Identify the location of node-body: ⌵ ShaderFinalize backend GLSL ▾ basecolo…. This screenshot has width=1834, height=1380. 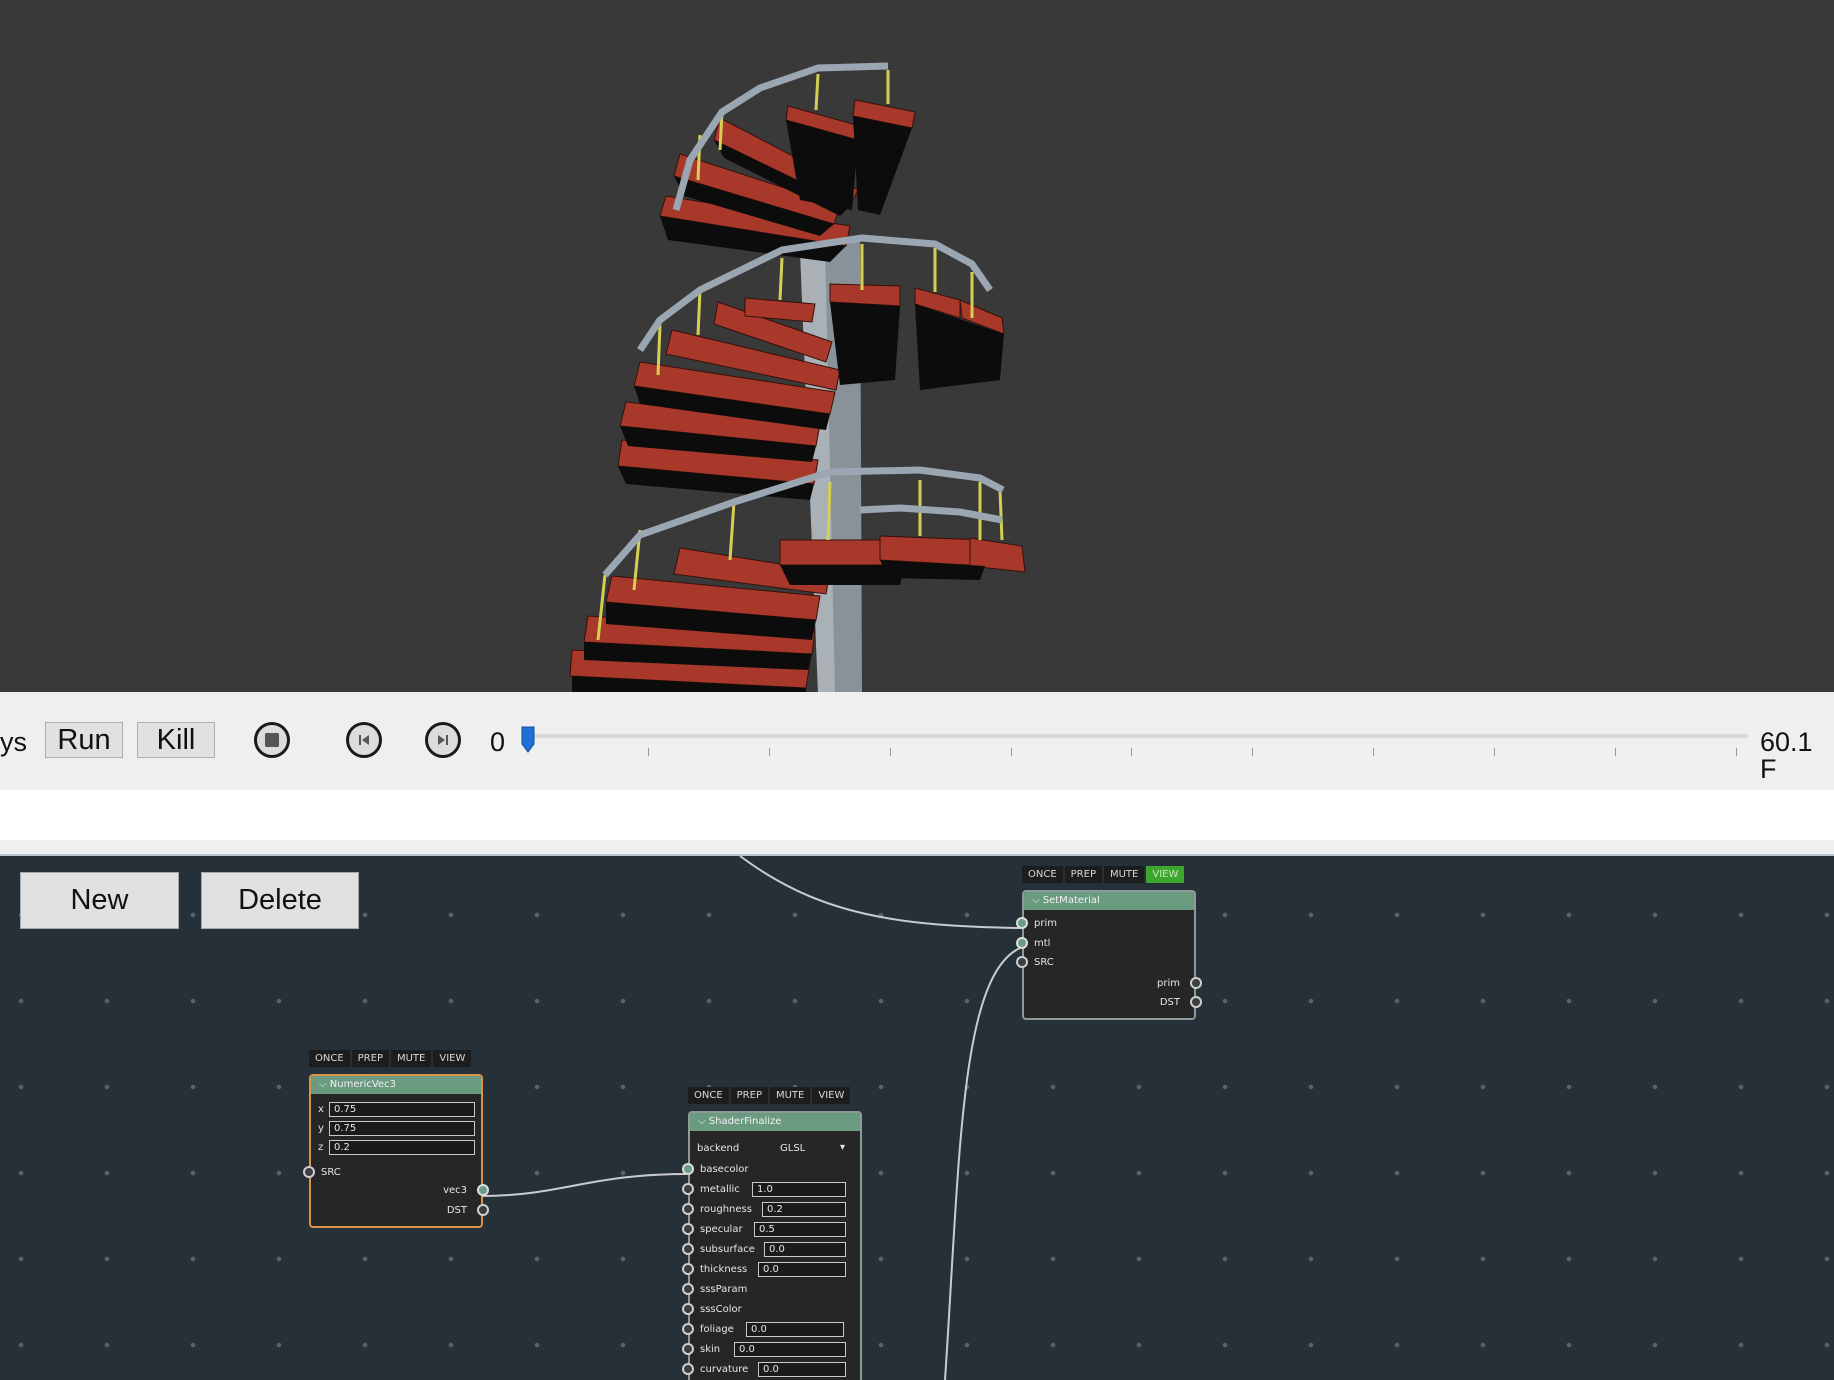
(772, 1245).